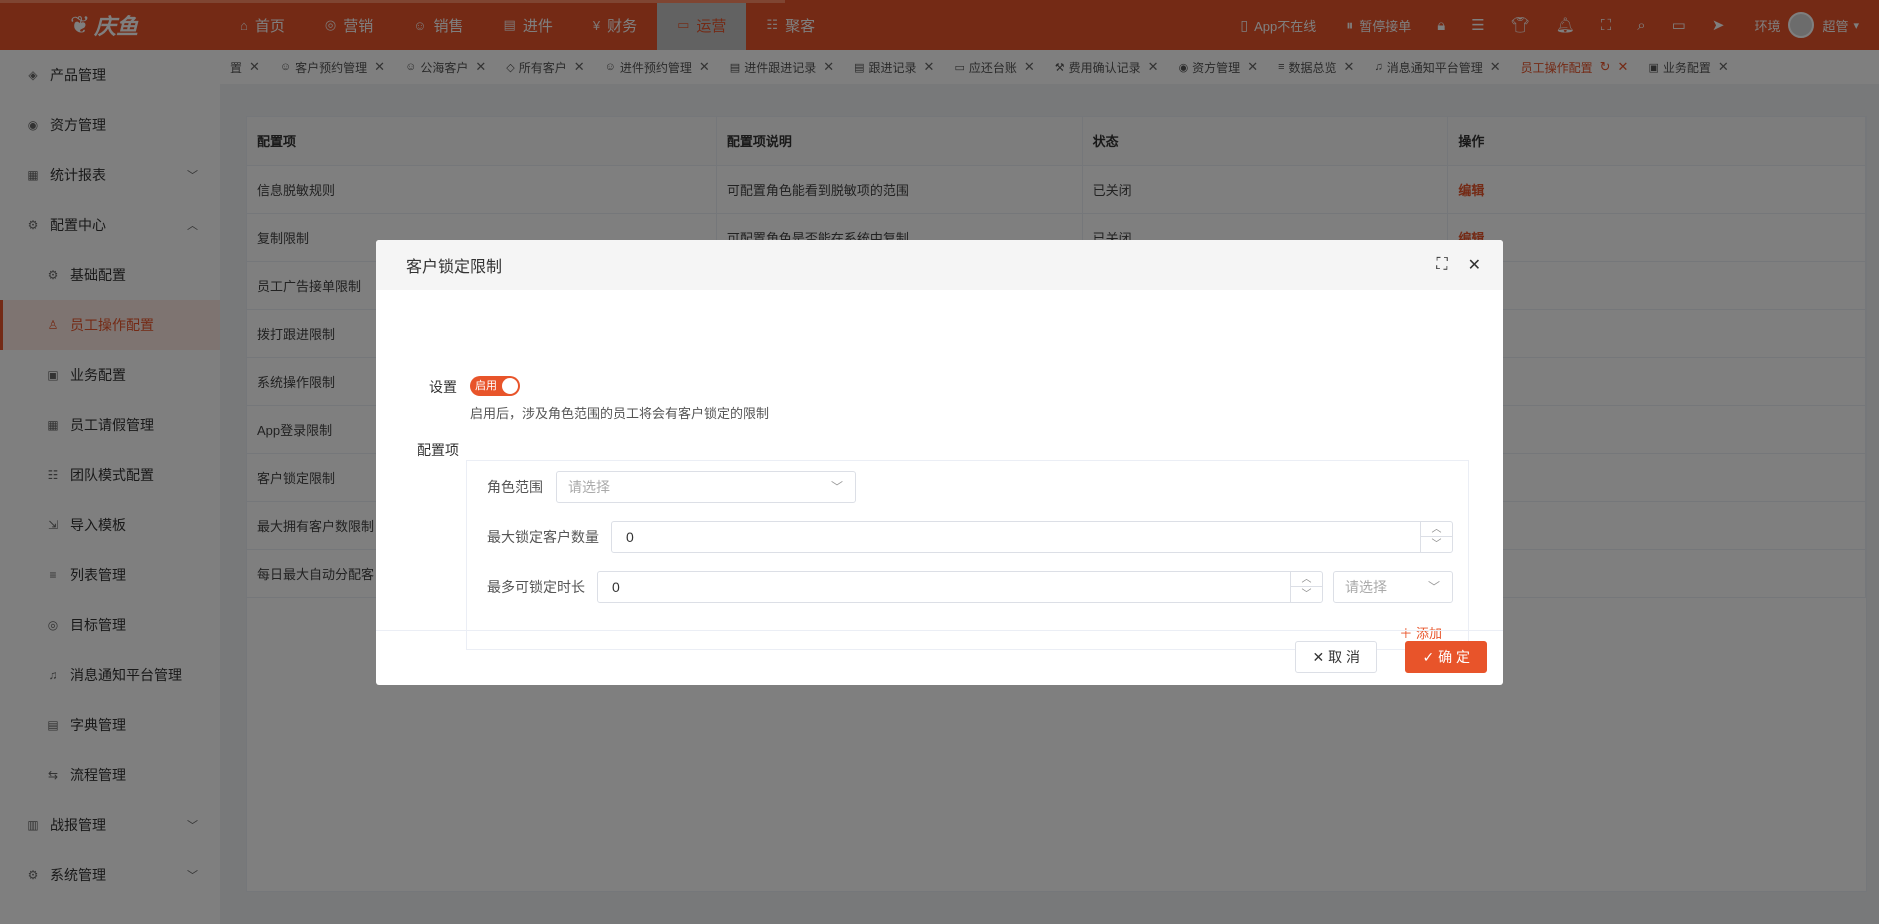  I want to click on role-range-select: 请选择 ﹀, so click(706, 487).